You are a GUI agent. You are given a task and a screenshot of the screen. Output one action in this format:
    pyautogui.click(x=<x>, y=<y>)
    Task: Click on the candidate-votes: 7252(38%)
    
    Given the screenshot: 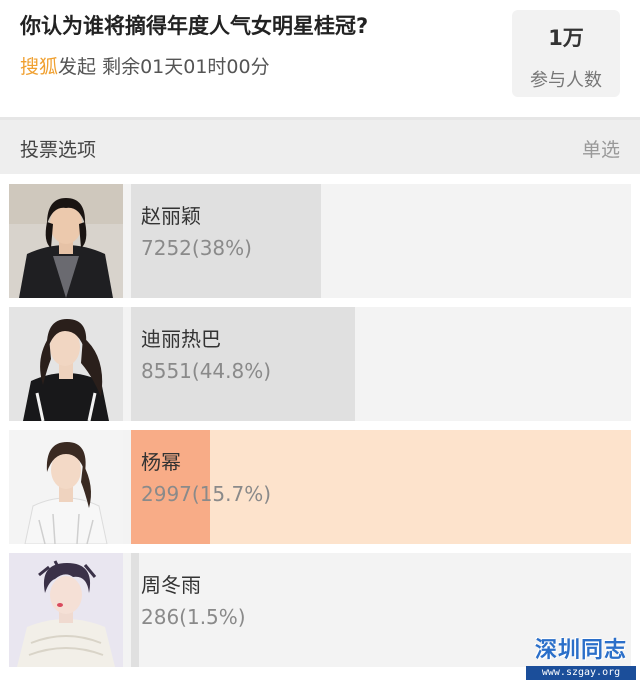 What is the action you would take?
    pyautogui.click(x=196, y=248)
    